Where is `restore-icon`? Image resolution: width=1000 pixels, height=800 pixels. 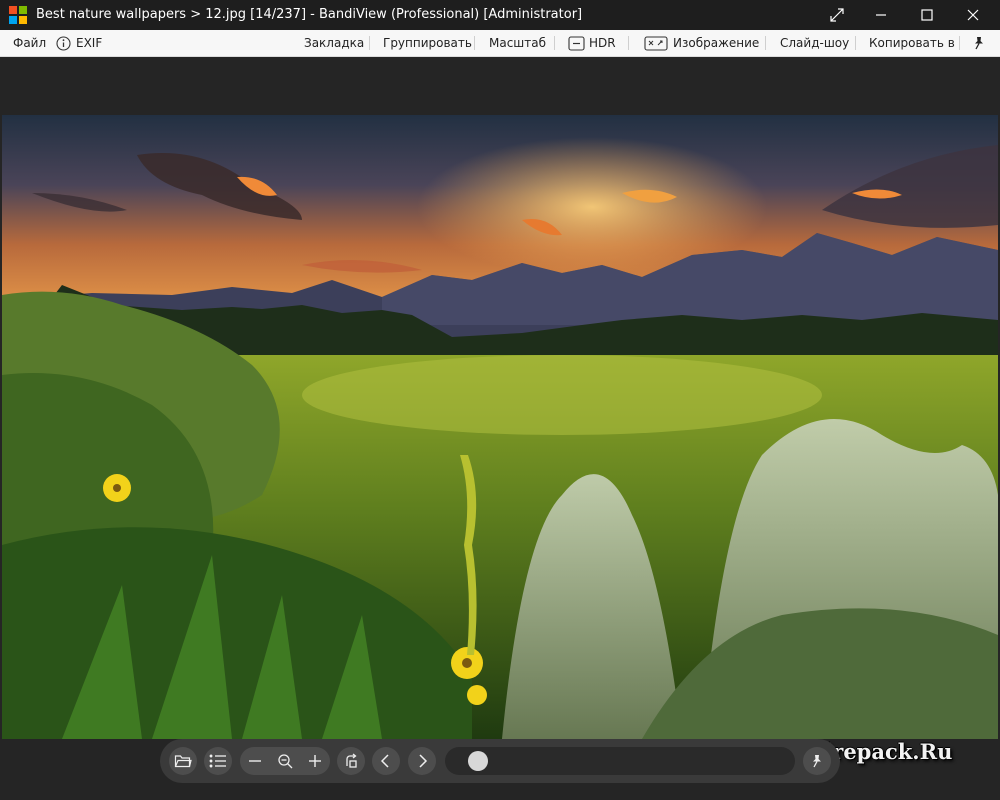
restore-icon is located at coordinates (837, 15).